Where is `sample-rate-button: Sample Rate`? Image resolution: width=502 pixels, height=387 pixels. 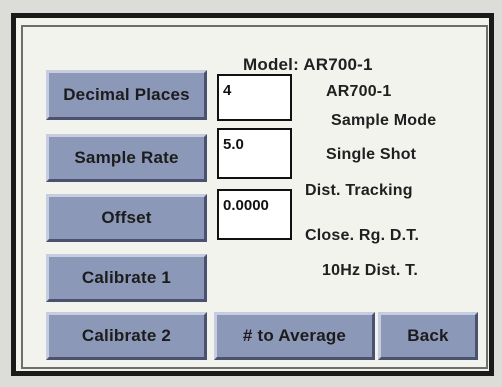
sample-rate-button: Sample Rate is located at coordinates (126, 158).